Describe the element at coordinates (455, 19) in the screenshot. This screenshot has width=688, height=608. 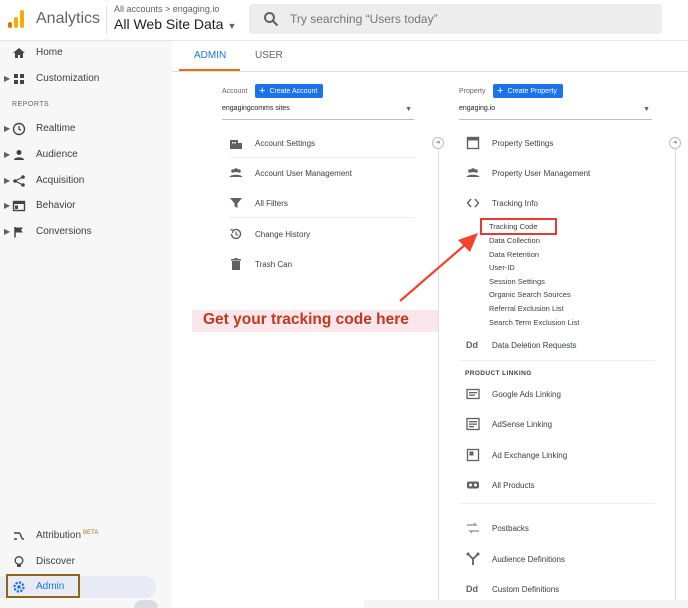
I see `search-box: Try searching “Users today”` at that location.